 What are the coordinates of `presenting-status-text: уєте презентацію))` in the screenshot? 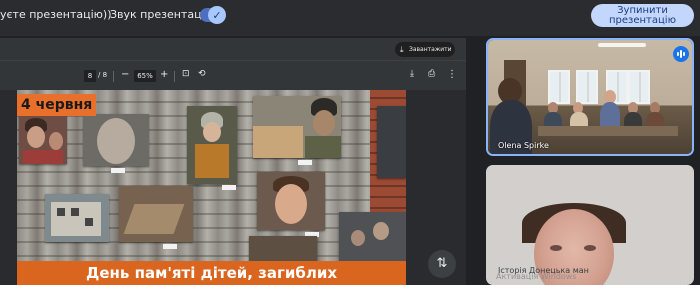 It's located at (56, 14).